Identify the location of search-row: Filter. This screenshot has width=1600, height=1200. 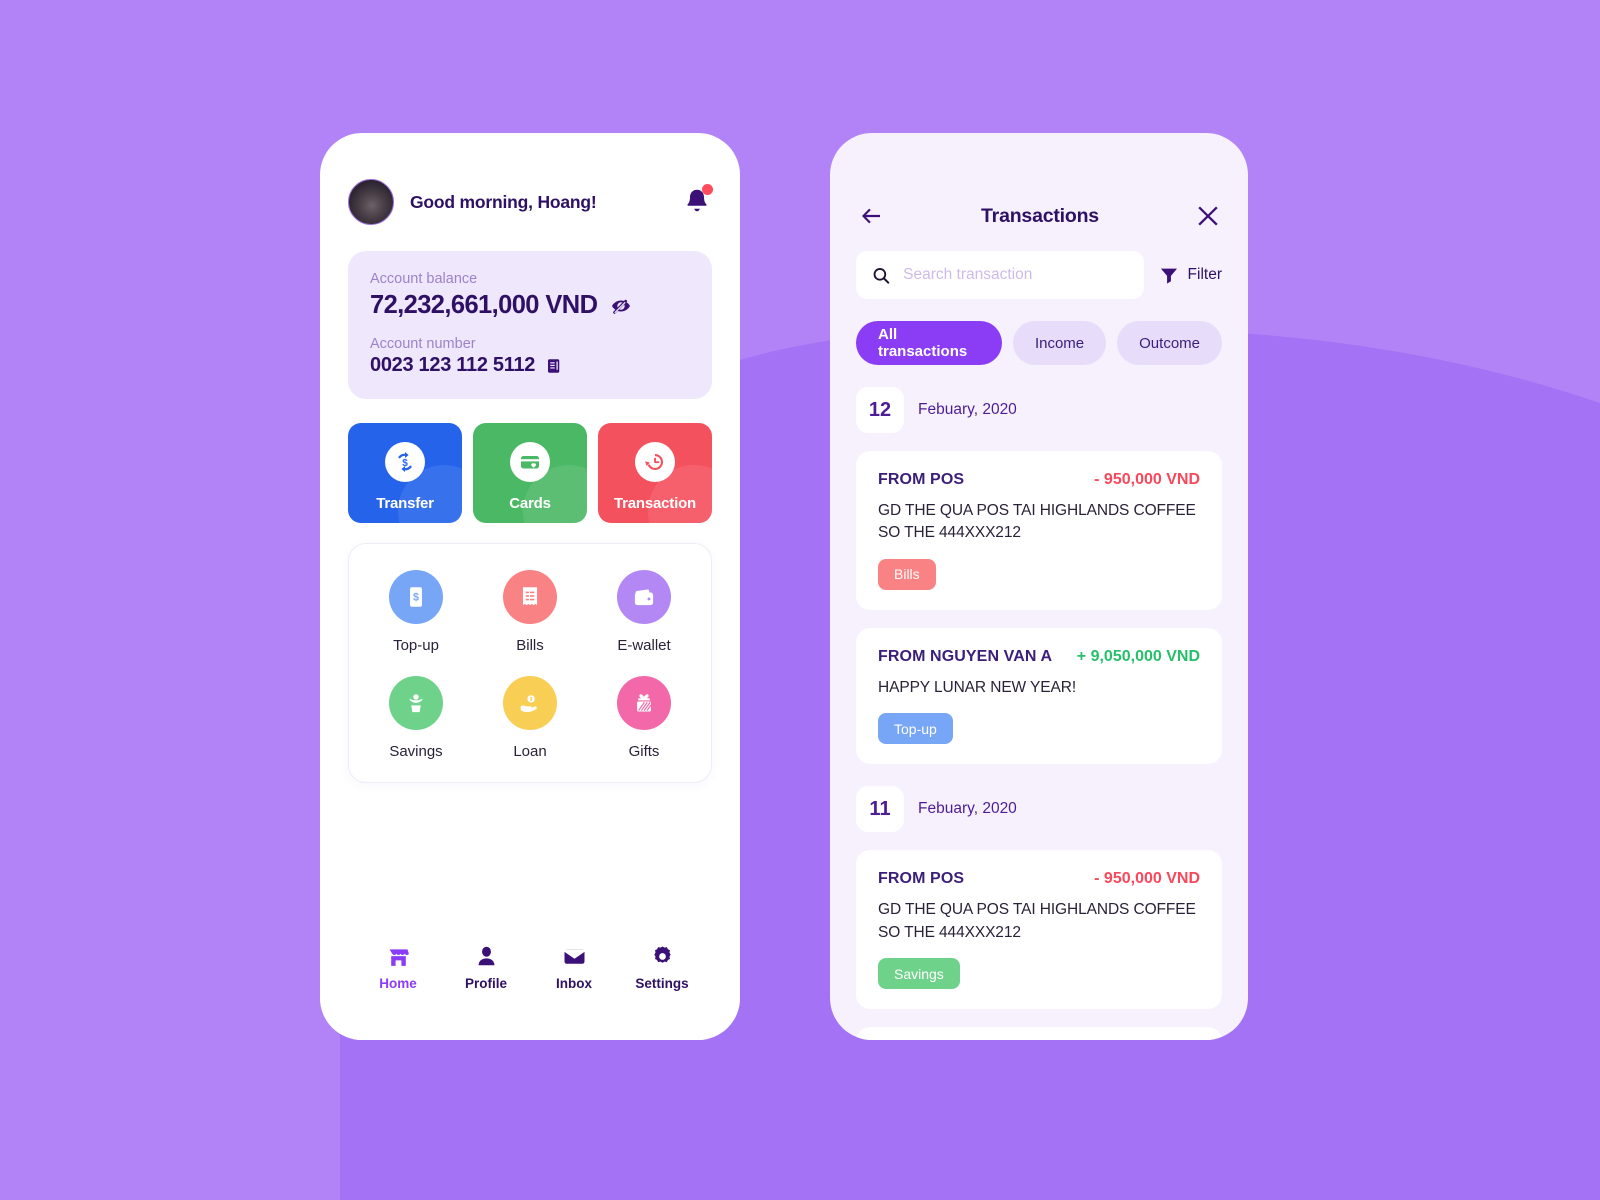
(1039, 264).